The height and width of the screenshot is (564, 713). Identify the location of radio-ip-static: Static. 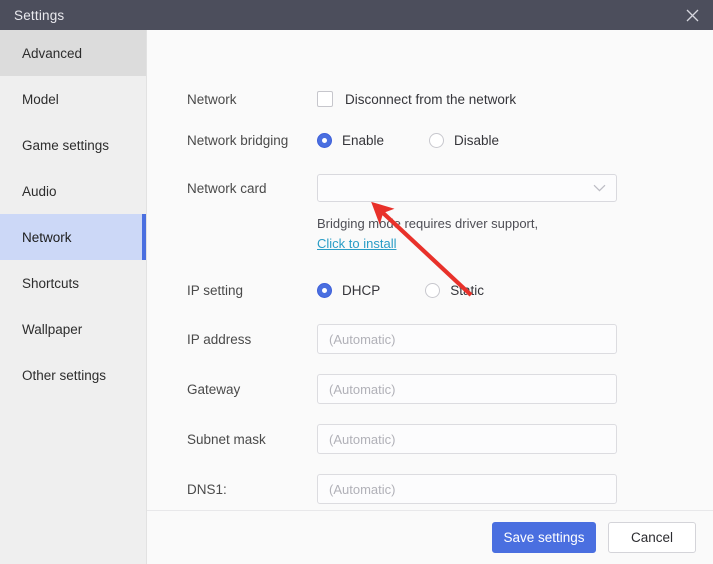
(454, 290).